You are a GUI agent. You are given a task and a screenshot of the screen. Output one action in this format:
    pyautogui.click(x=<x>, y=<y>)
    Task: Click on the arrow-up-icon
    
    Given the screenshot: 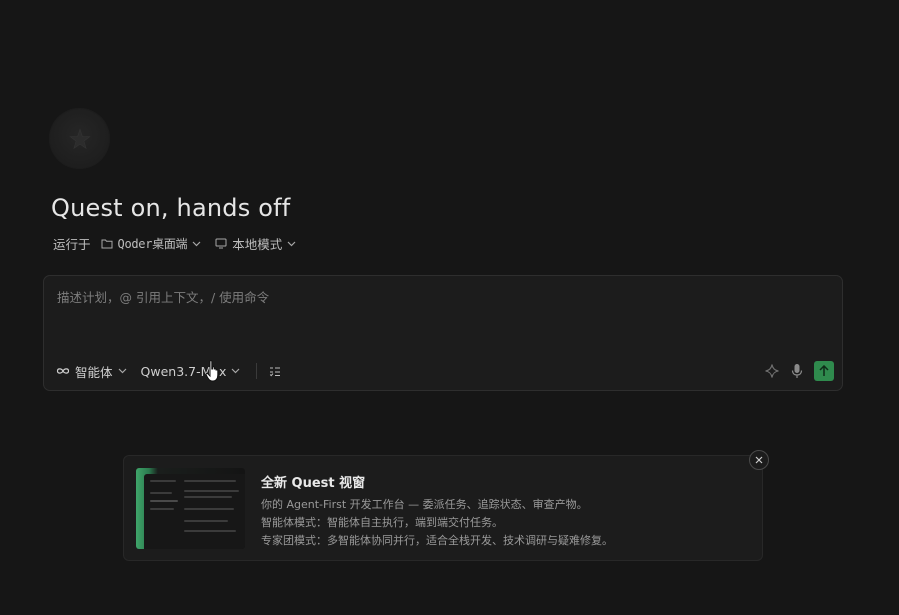 What is the action you would take?
    pyautogui.click(x=824, y=370)
    